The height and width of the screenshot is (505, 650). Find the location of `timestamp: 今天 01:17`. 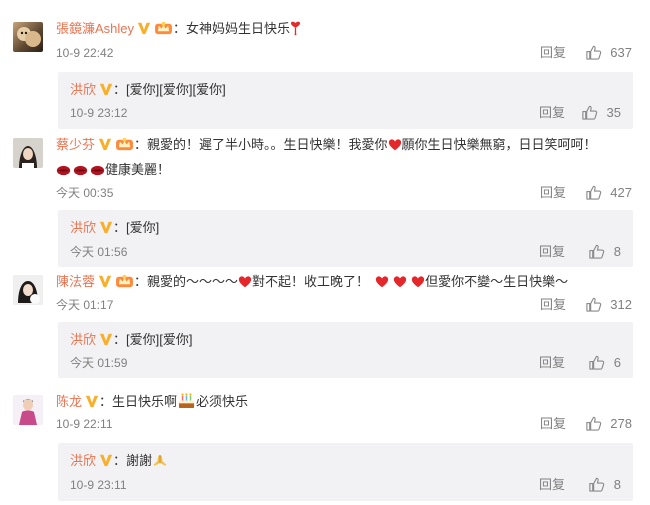

timestamp: 今天 01:17 is located at coordinates (85, 305).